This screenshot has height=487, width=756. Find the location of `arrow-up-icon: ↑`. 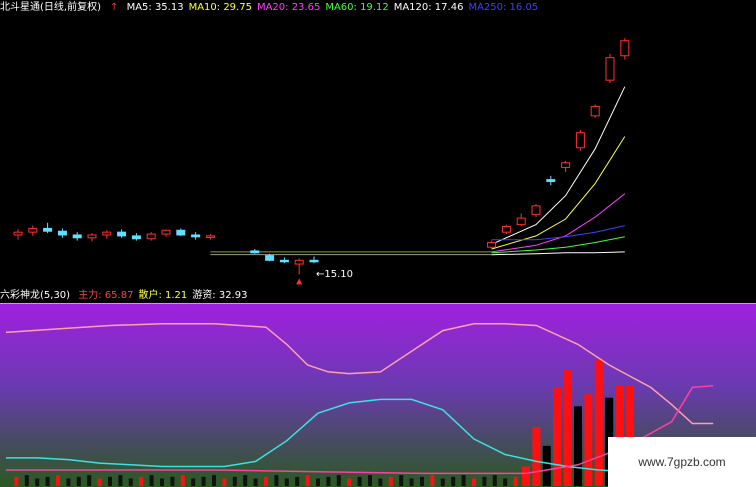

arrow-up-icon: ↑ is located at coordinates (114, 7).